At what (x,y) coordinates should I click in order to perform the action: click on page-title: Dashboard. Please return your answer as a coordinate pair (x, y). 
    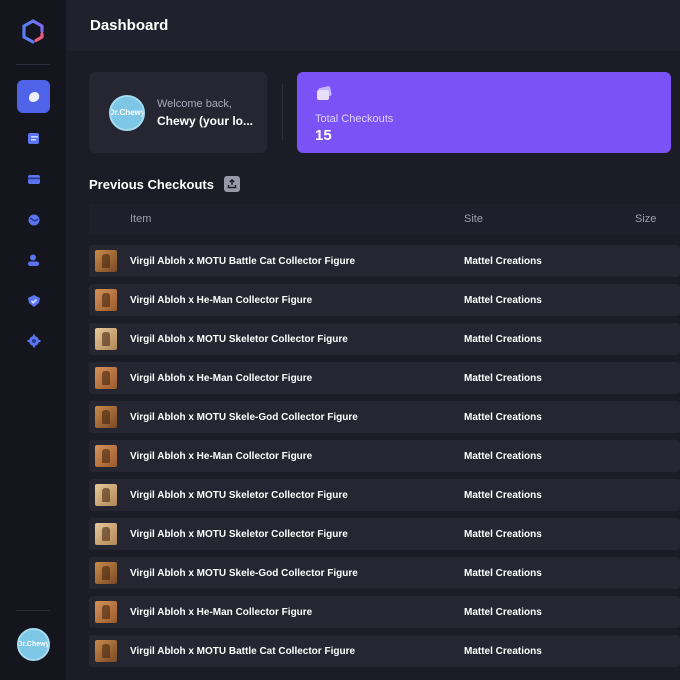
    Looking at the image, I should click on (129, 25).